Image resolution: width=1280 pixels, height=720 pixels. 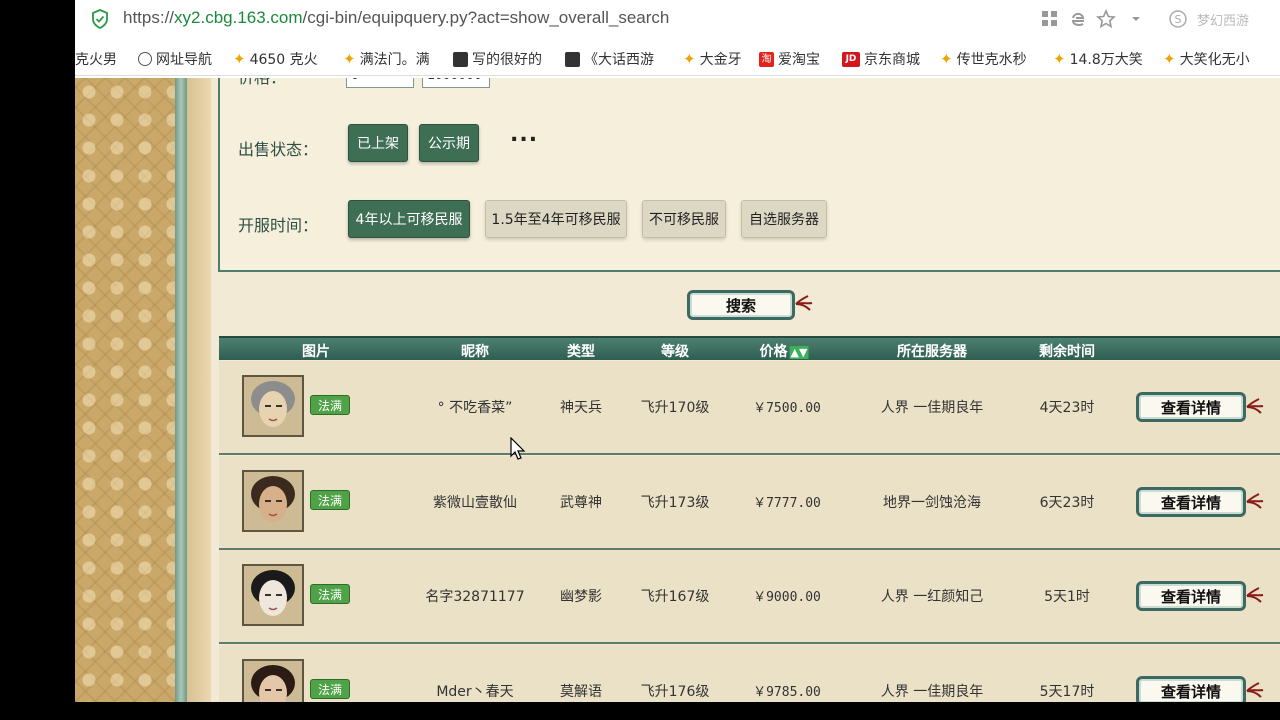 I want to click on server-cell: 人界 一红颜知己, so click(x=932, y=597).